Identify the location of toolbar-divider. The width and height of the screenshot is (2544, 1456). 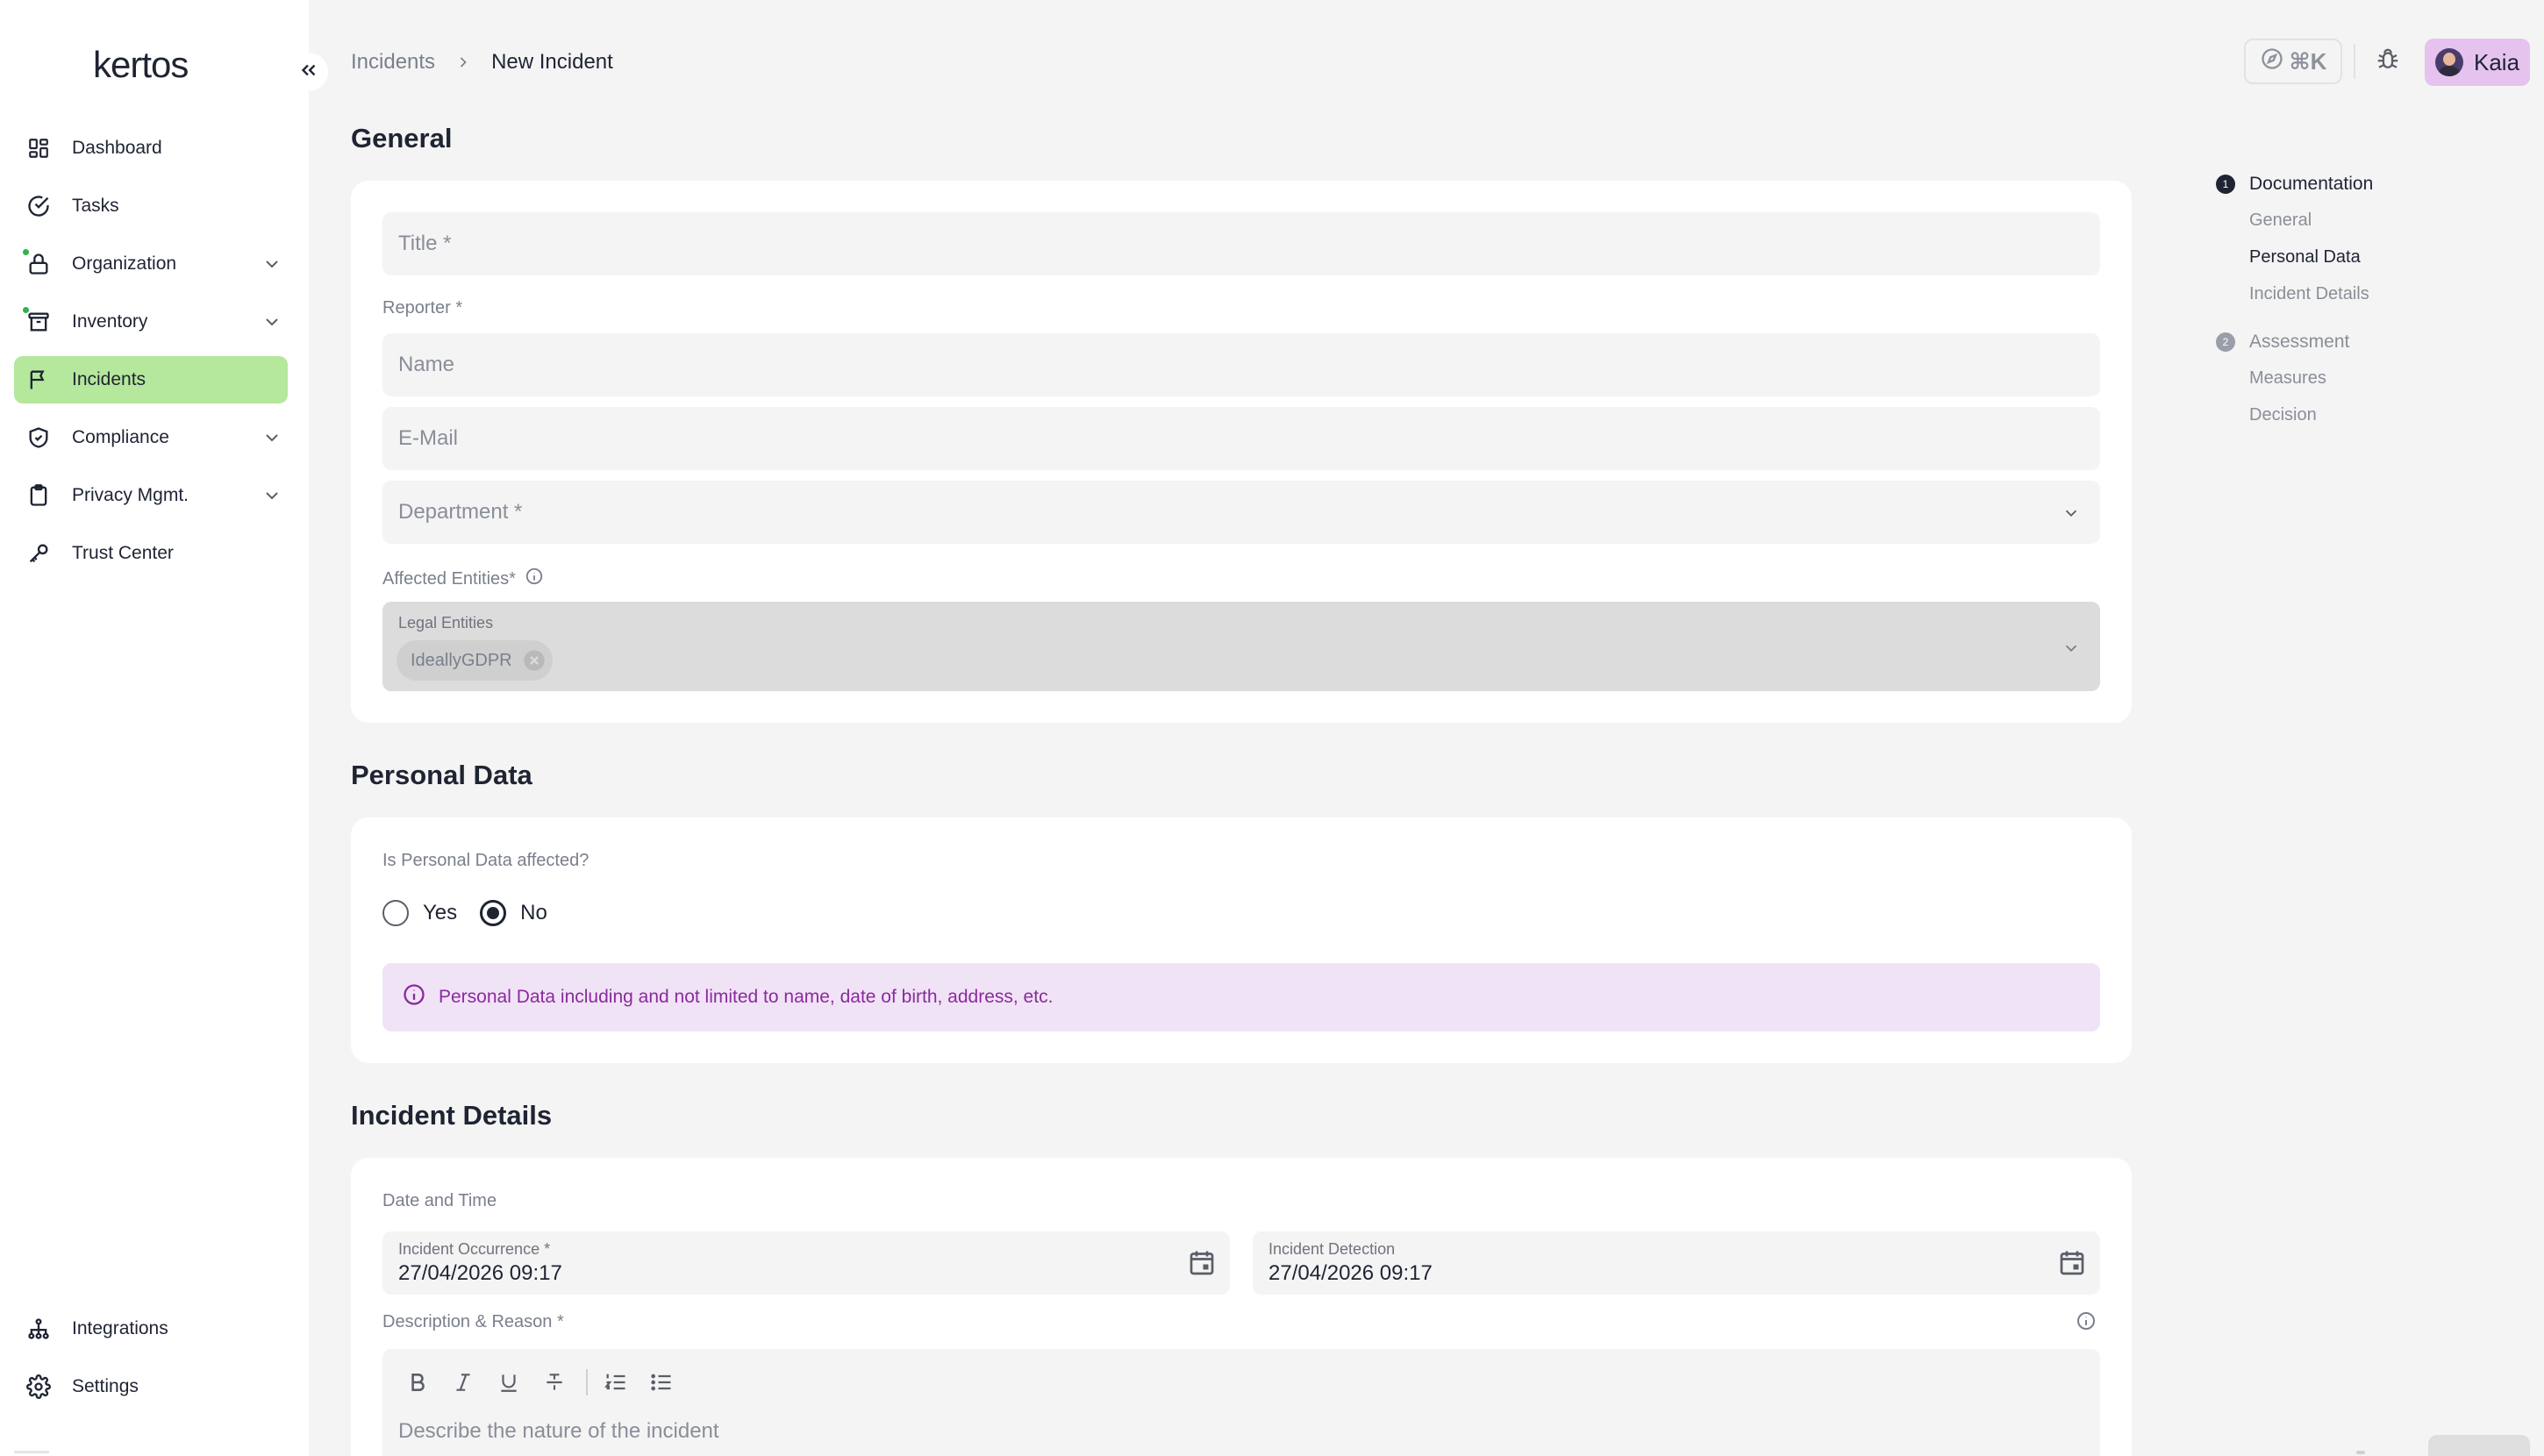
(587, 1382).